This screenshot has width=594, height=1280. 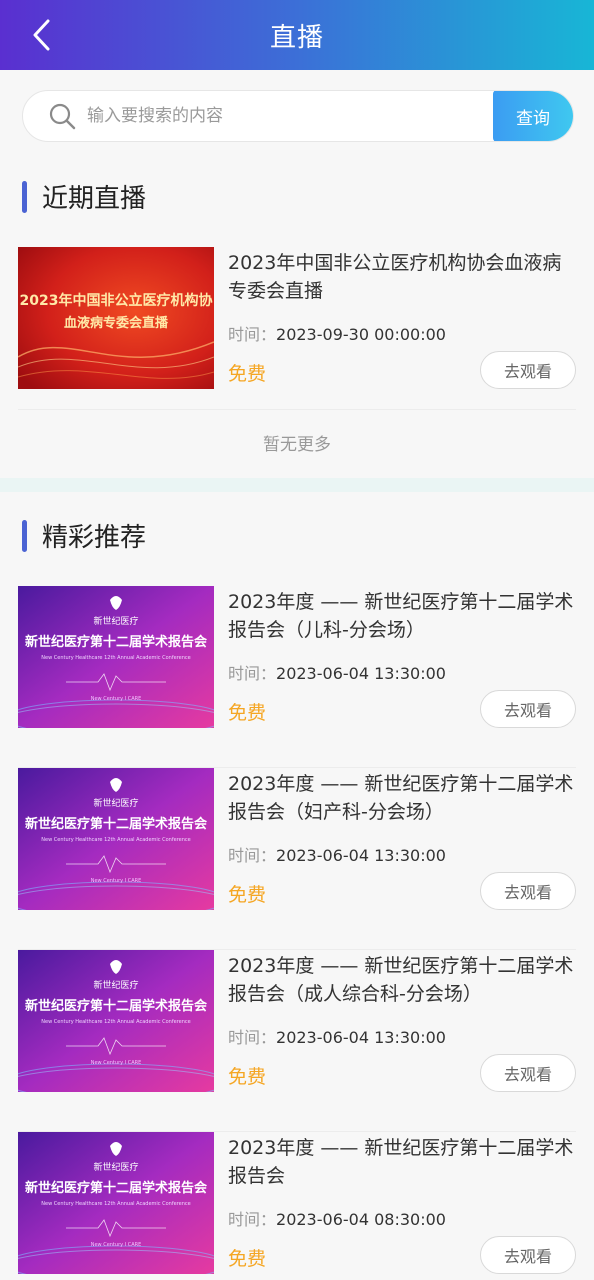 I want to click on svg-text: 血液病专委会直播, so click(x=116, y=323).